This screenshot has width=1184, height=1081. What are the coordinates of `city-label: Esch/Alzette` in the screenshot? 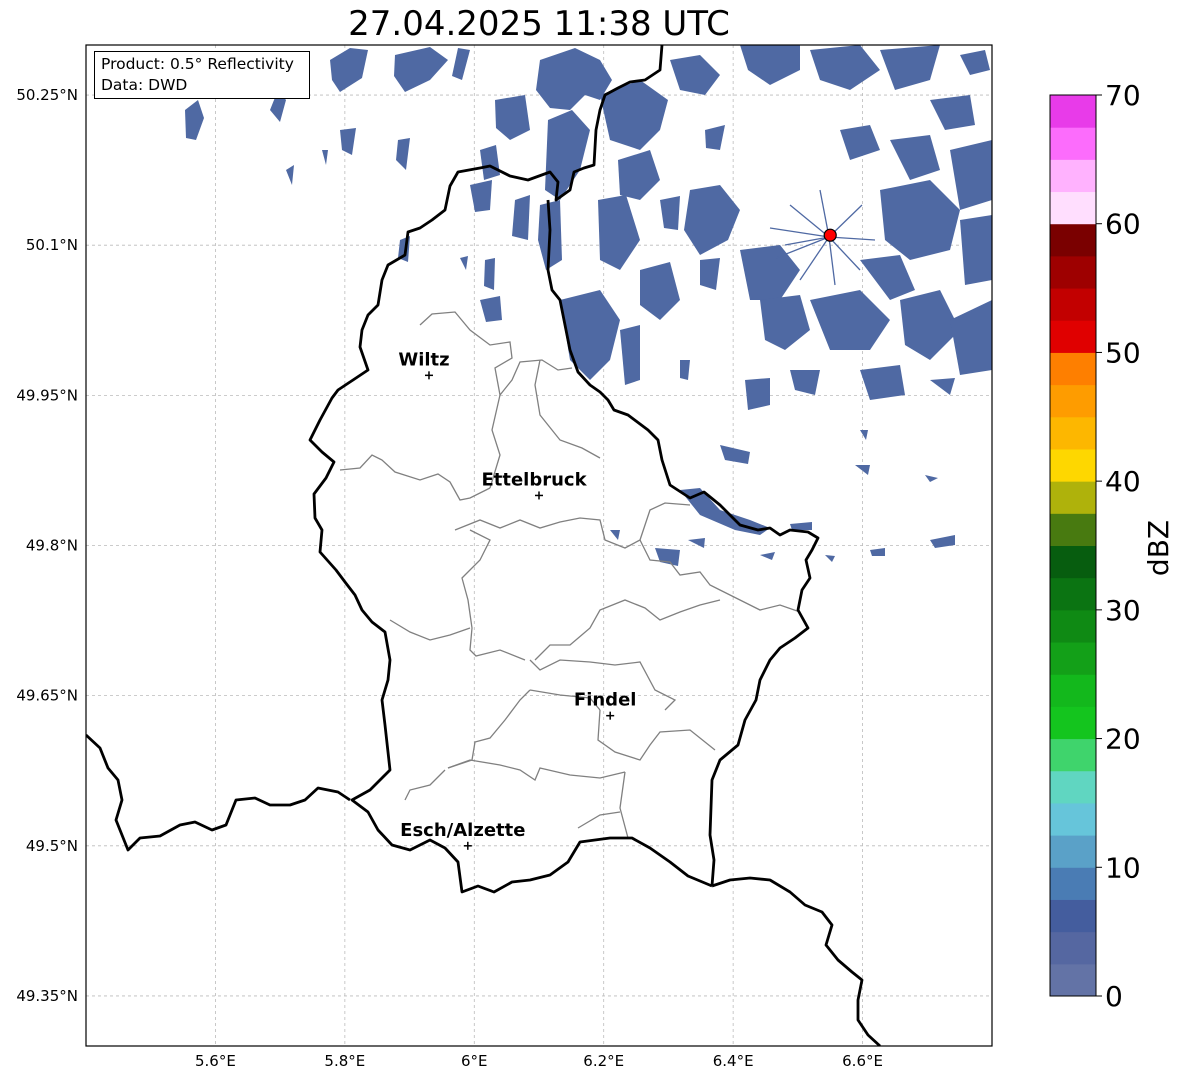 It's located at (462, 830).